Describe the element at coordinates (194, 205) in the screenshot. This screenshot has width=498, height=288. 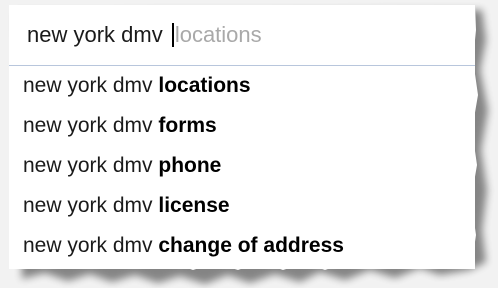
I see `suggestion-completion: license` at that location.